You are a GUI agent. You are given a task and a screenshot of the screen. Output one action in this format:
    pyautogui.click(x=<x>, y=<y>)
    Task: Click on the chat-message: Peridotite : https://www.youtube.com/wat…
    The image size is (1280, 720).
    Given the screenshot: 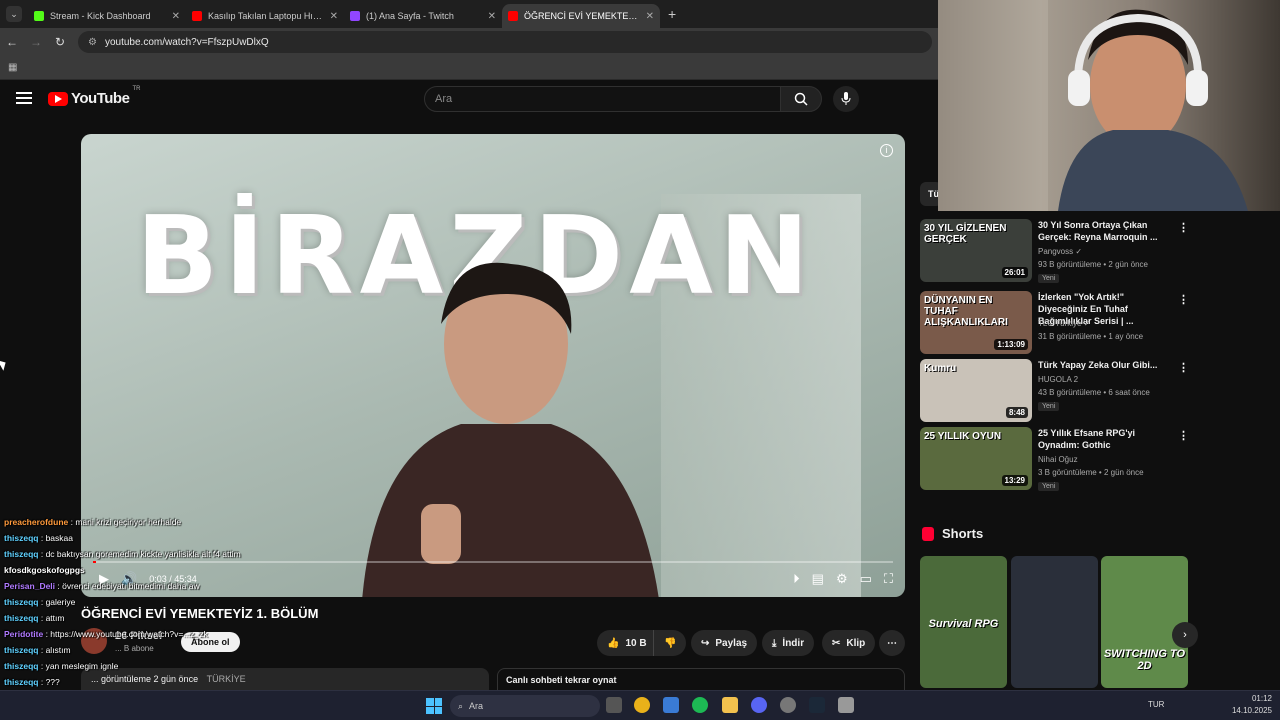 What is the action you would take?
    pyautogui.click(x=106, y=634)
    